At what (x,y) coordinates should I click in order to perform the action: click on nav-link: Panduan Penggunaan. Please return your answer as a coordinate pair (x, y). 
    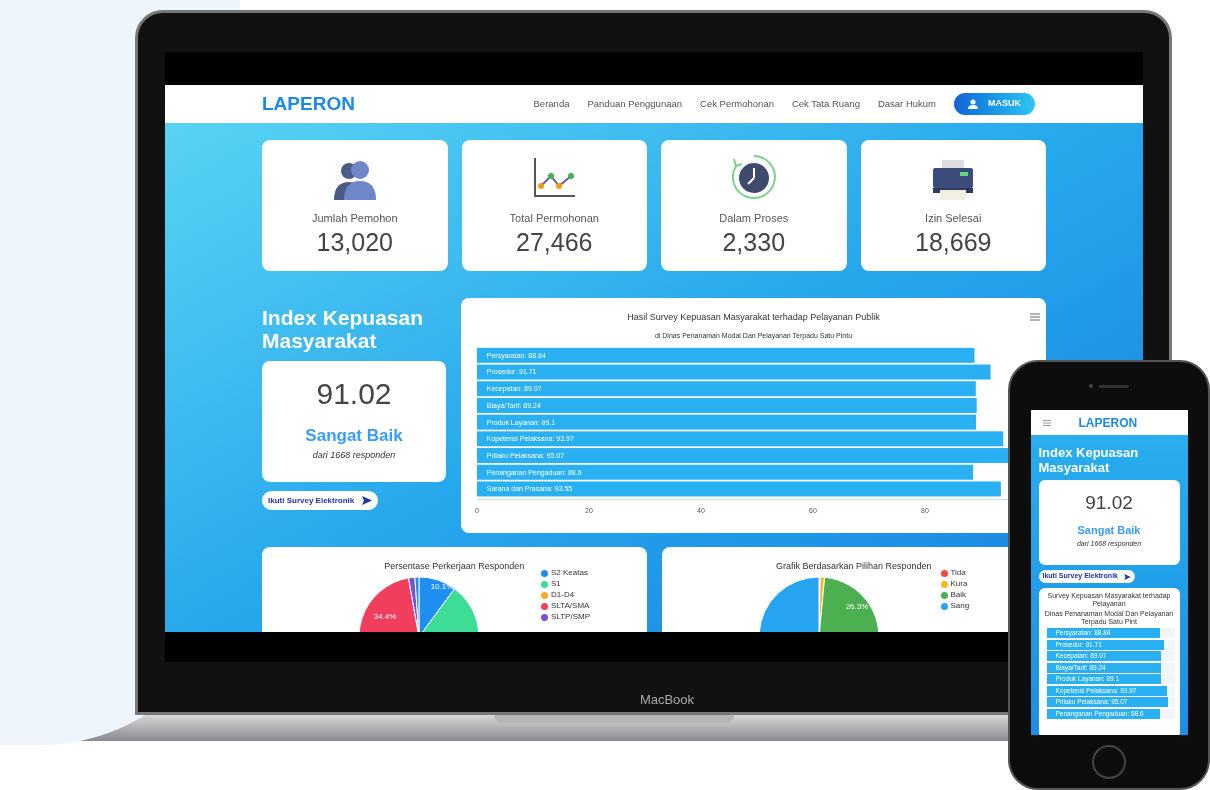
    Looking at the image, I should click on (635, 104).